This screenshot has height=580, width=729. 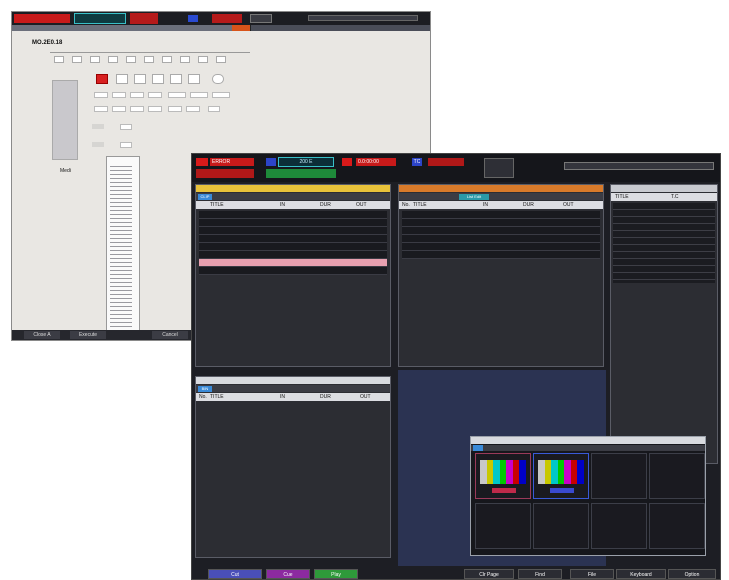 I want to click on rec-badge, so click(x=347, y=162).